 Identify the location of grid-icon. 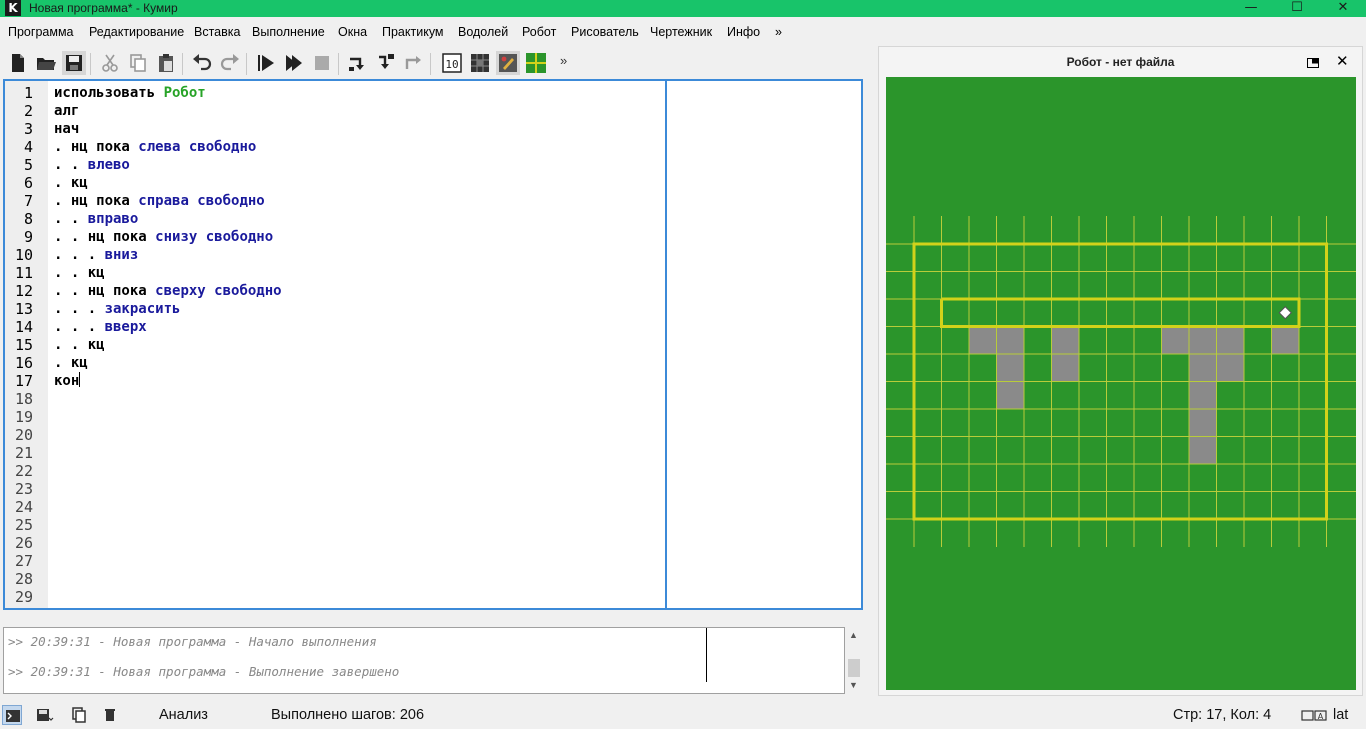
(480, 63).